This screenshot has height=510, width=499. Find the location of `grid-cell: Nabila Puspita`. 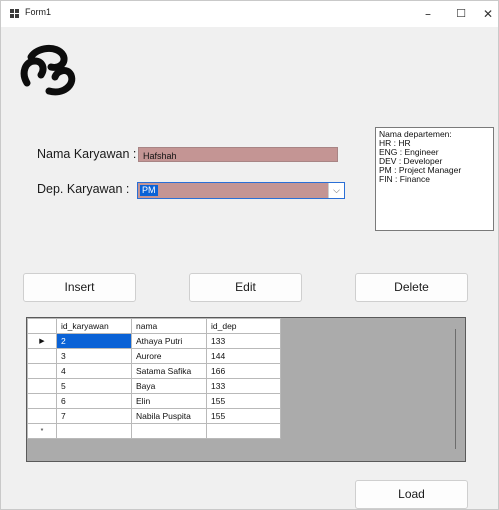

grid-cell: Nabila Puspita is located at coordinates (169, 416).